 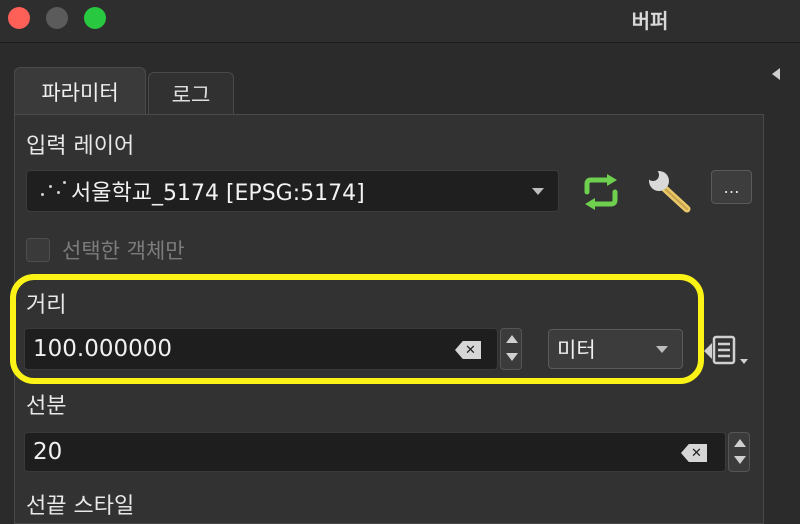 I want to click on segments-value: 20, so click(x=48, y=452).